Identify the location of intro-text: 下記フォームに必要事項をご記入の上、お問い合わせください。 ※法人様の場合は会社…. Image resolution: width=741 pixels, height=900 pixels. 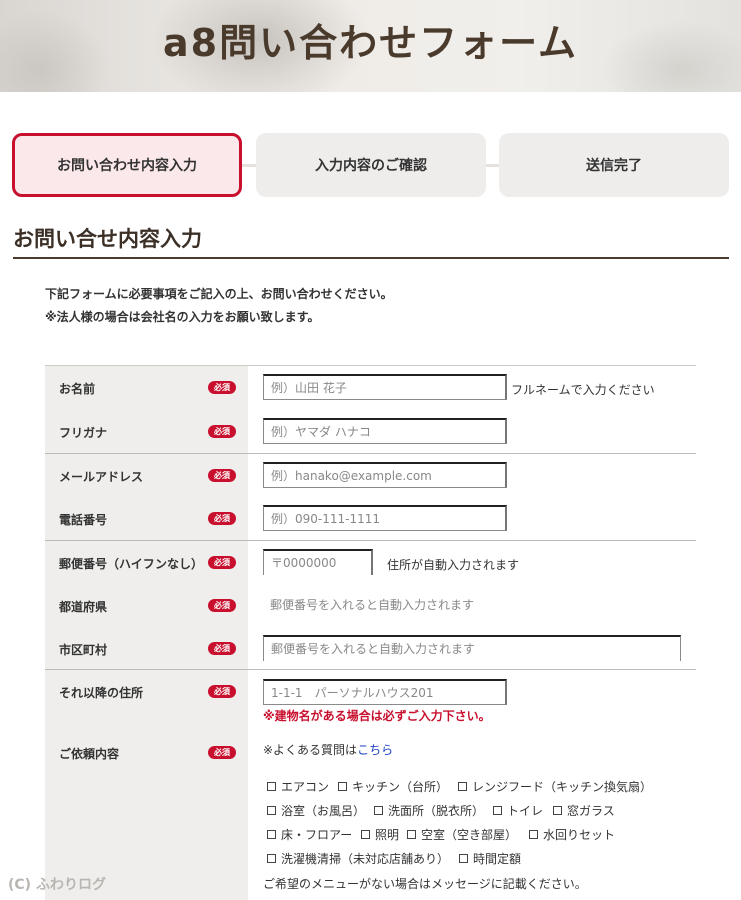
(219, 306).